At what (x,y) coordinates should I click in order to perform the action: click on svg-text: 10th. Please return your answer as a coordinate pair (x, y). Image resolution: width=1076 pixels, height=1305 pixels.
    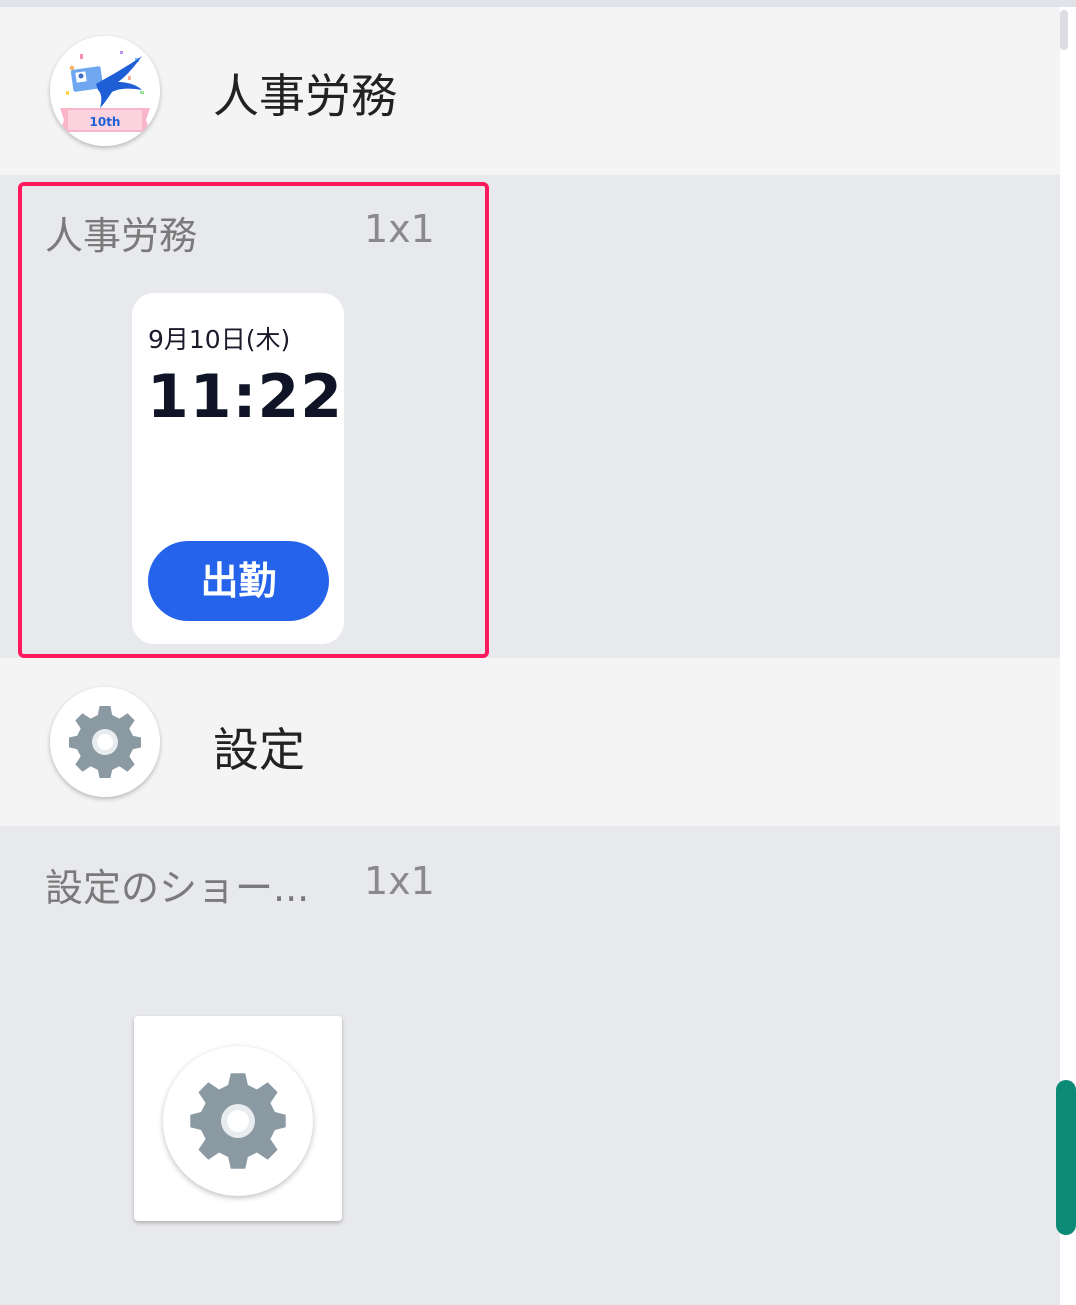
    Looking at the image, I should click on (105, 122).